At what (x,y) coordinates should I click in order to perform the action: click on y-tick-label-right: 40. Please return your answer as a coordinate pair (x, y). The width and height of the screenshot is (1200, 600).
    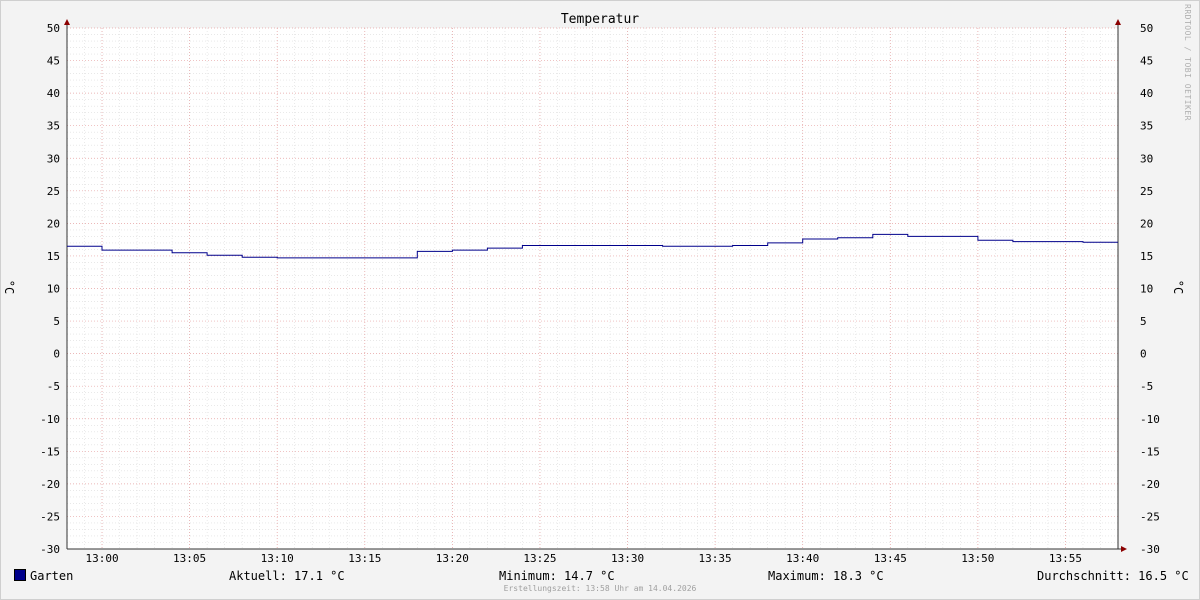
    Looking at the image, I should click on (1146, 93).